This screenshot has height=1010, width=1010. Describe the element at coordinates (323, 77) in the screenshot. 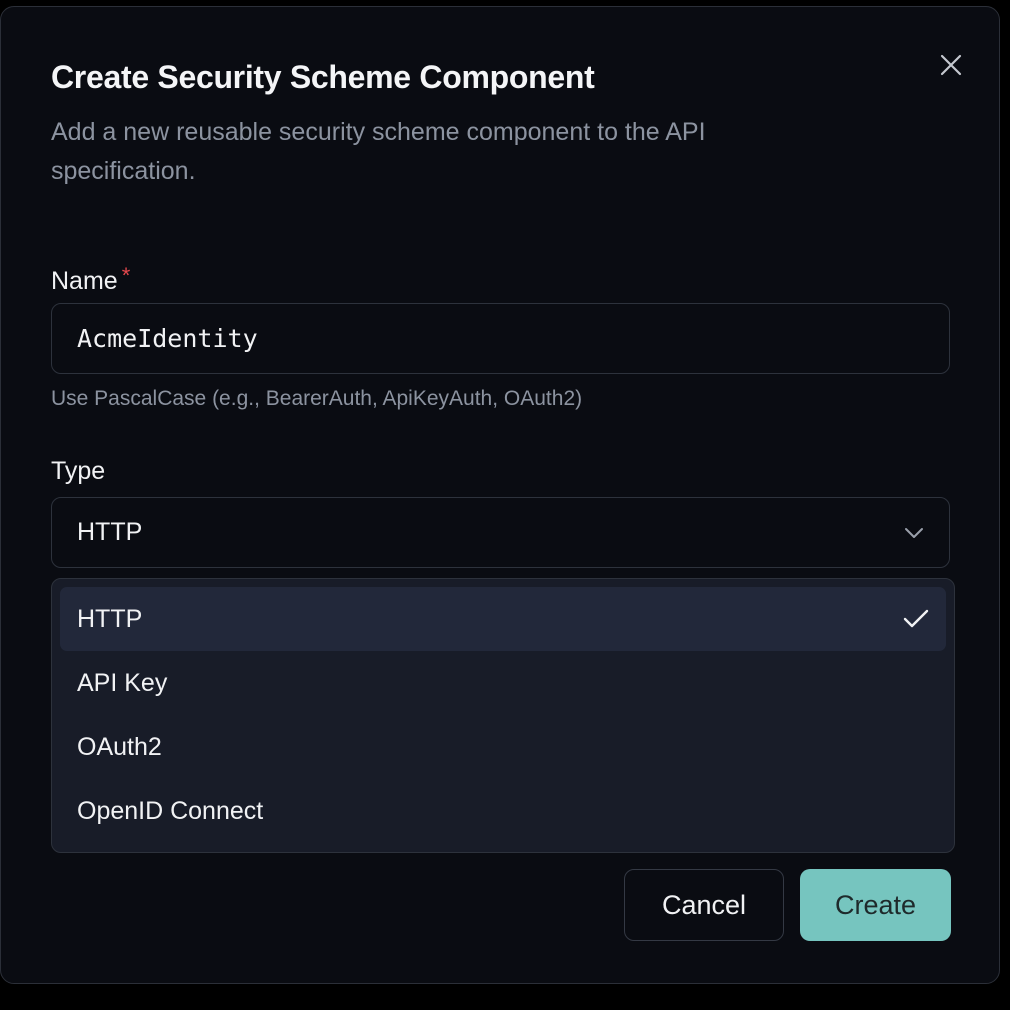

I see `dialog-title: Create Security Scheme Component` at that location.